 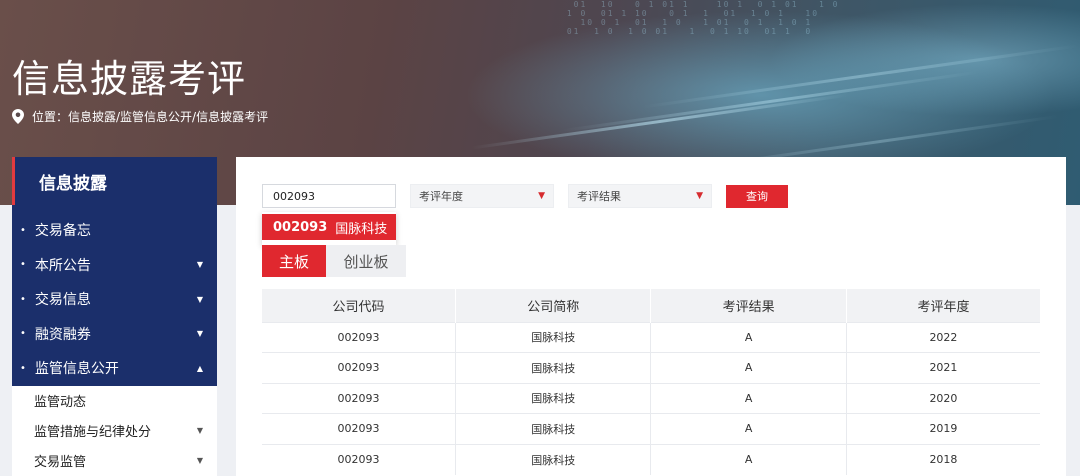 I want to click on table-row: 002093 国脉科技 A 2020, so click(x=651, y=398).